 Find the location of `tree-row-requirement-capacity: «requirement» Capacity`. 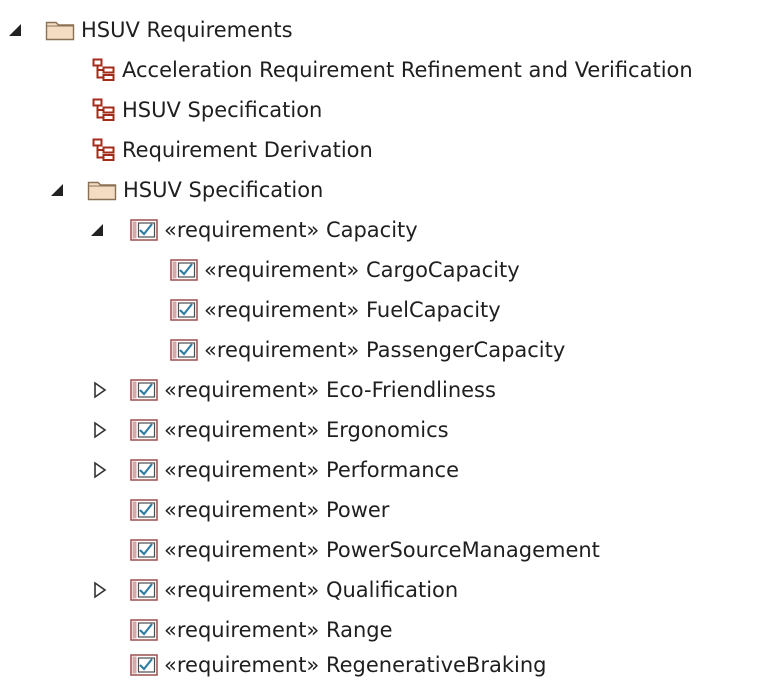

tree-row-requirement-capacity: «requirement» Capacity is located at coordinates (386, 230).